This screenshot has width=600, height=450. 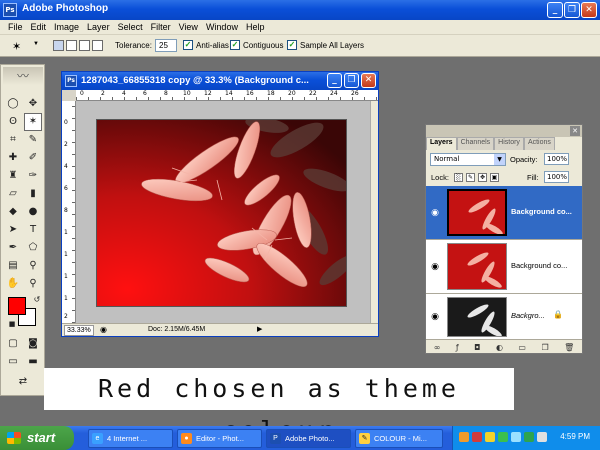 What do you see at coordinates (13, 212) in the screenshot?
I see `blur-tool-icon: ◆` at bounding box center [13, 212].